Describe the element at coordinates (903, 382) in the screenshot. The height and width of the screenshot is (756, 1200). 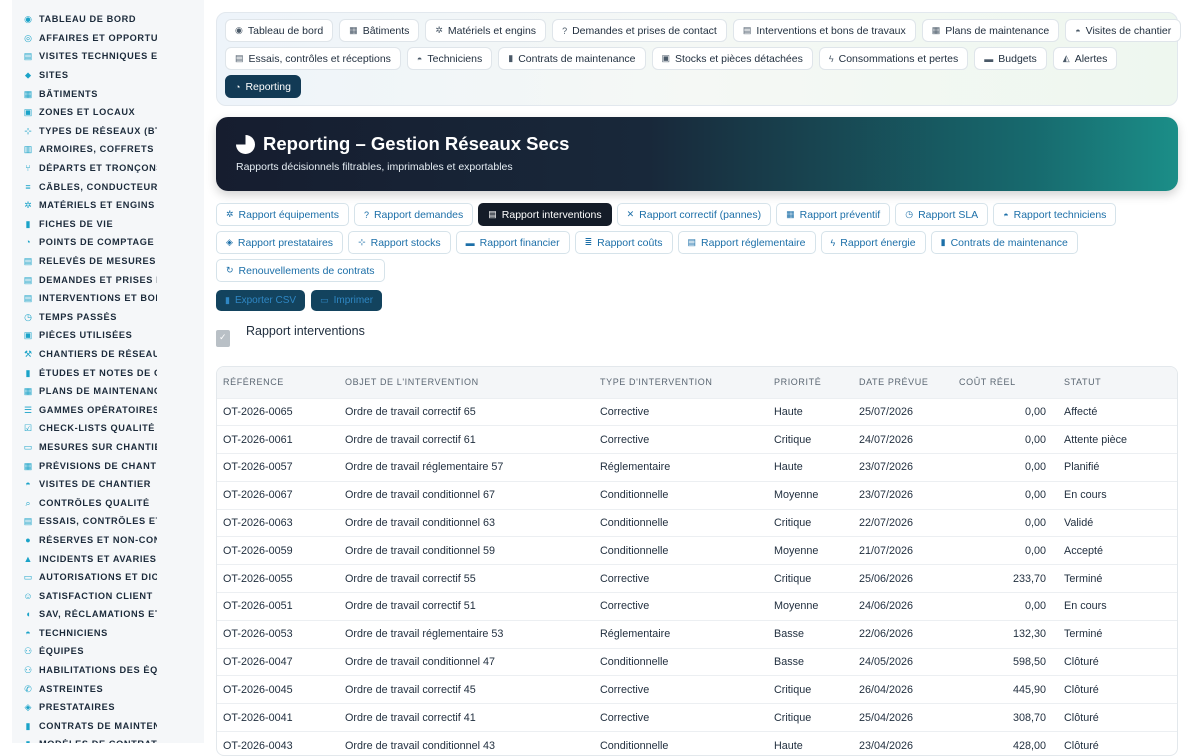
I see `column-header-date-prevue: DATE PRÉVUE` at that location.